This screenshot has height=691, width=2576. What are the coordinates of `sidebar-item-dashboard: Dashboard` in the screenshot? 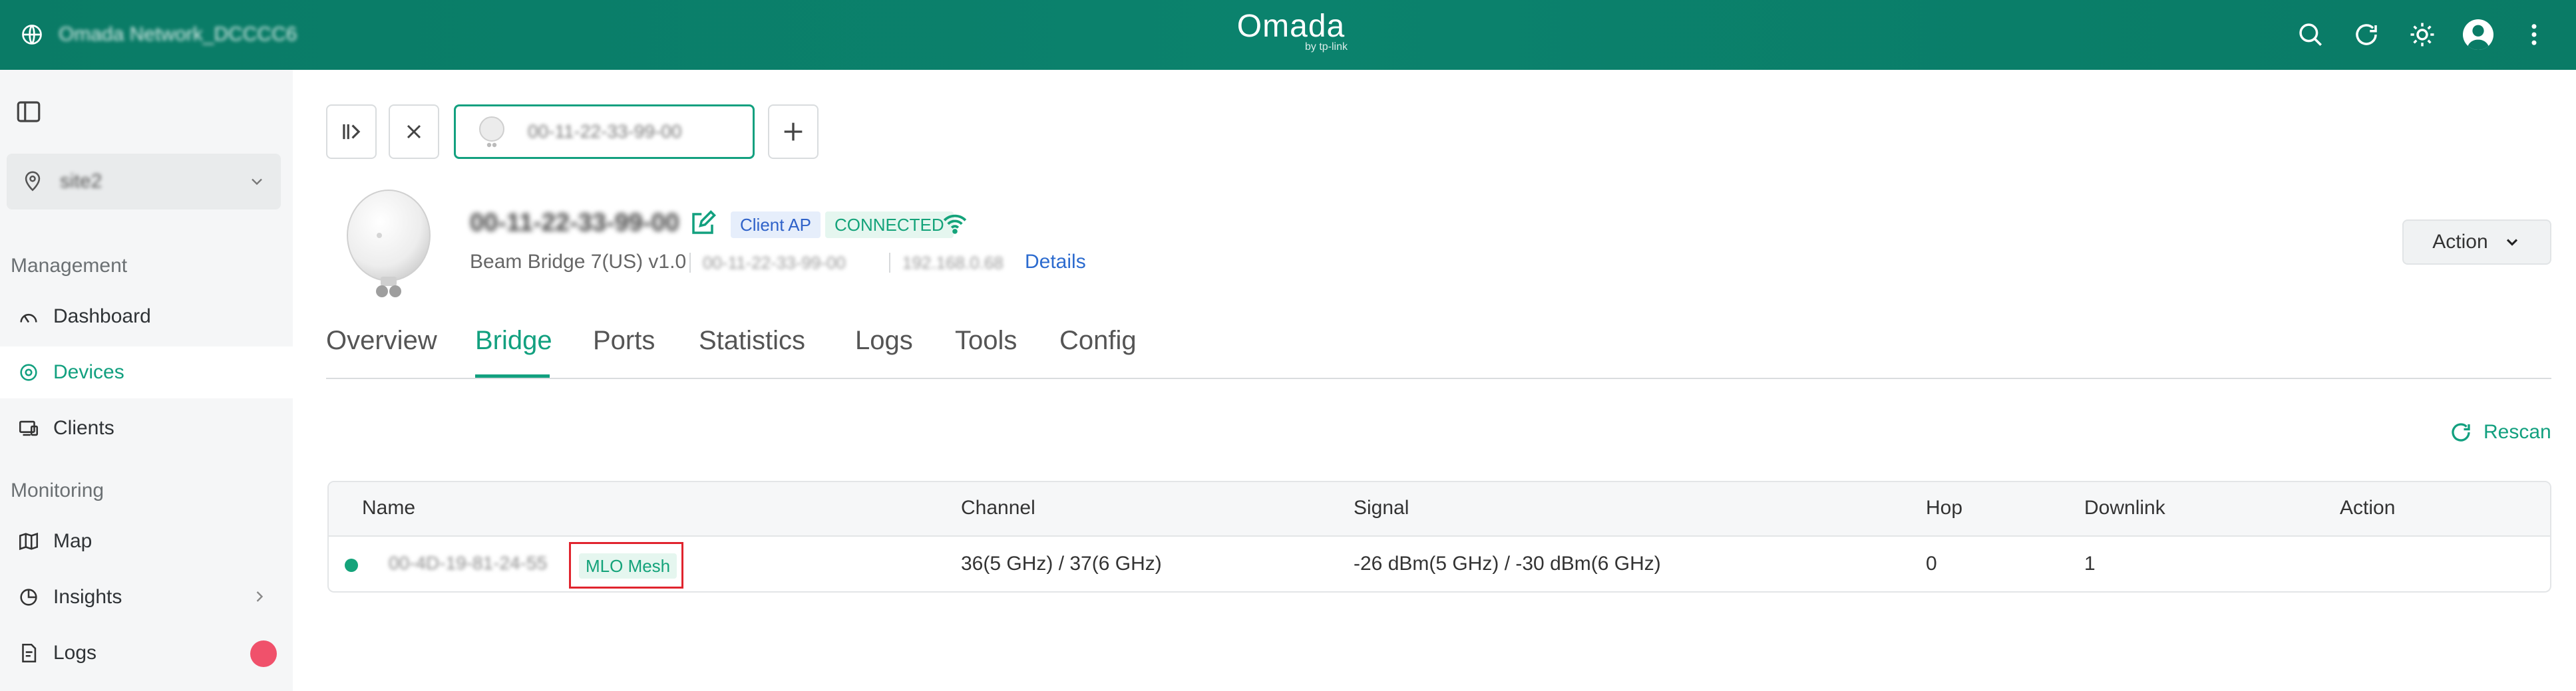 It's located at (146, 317).